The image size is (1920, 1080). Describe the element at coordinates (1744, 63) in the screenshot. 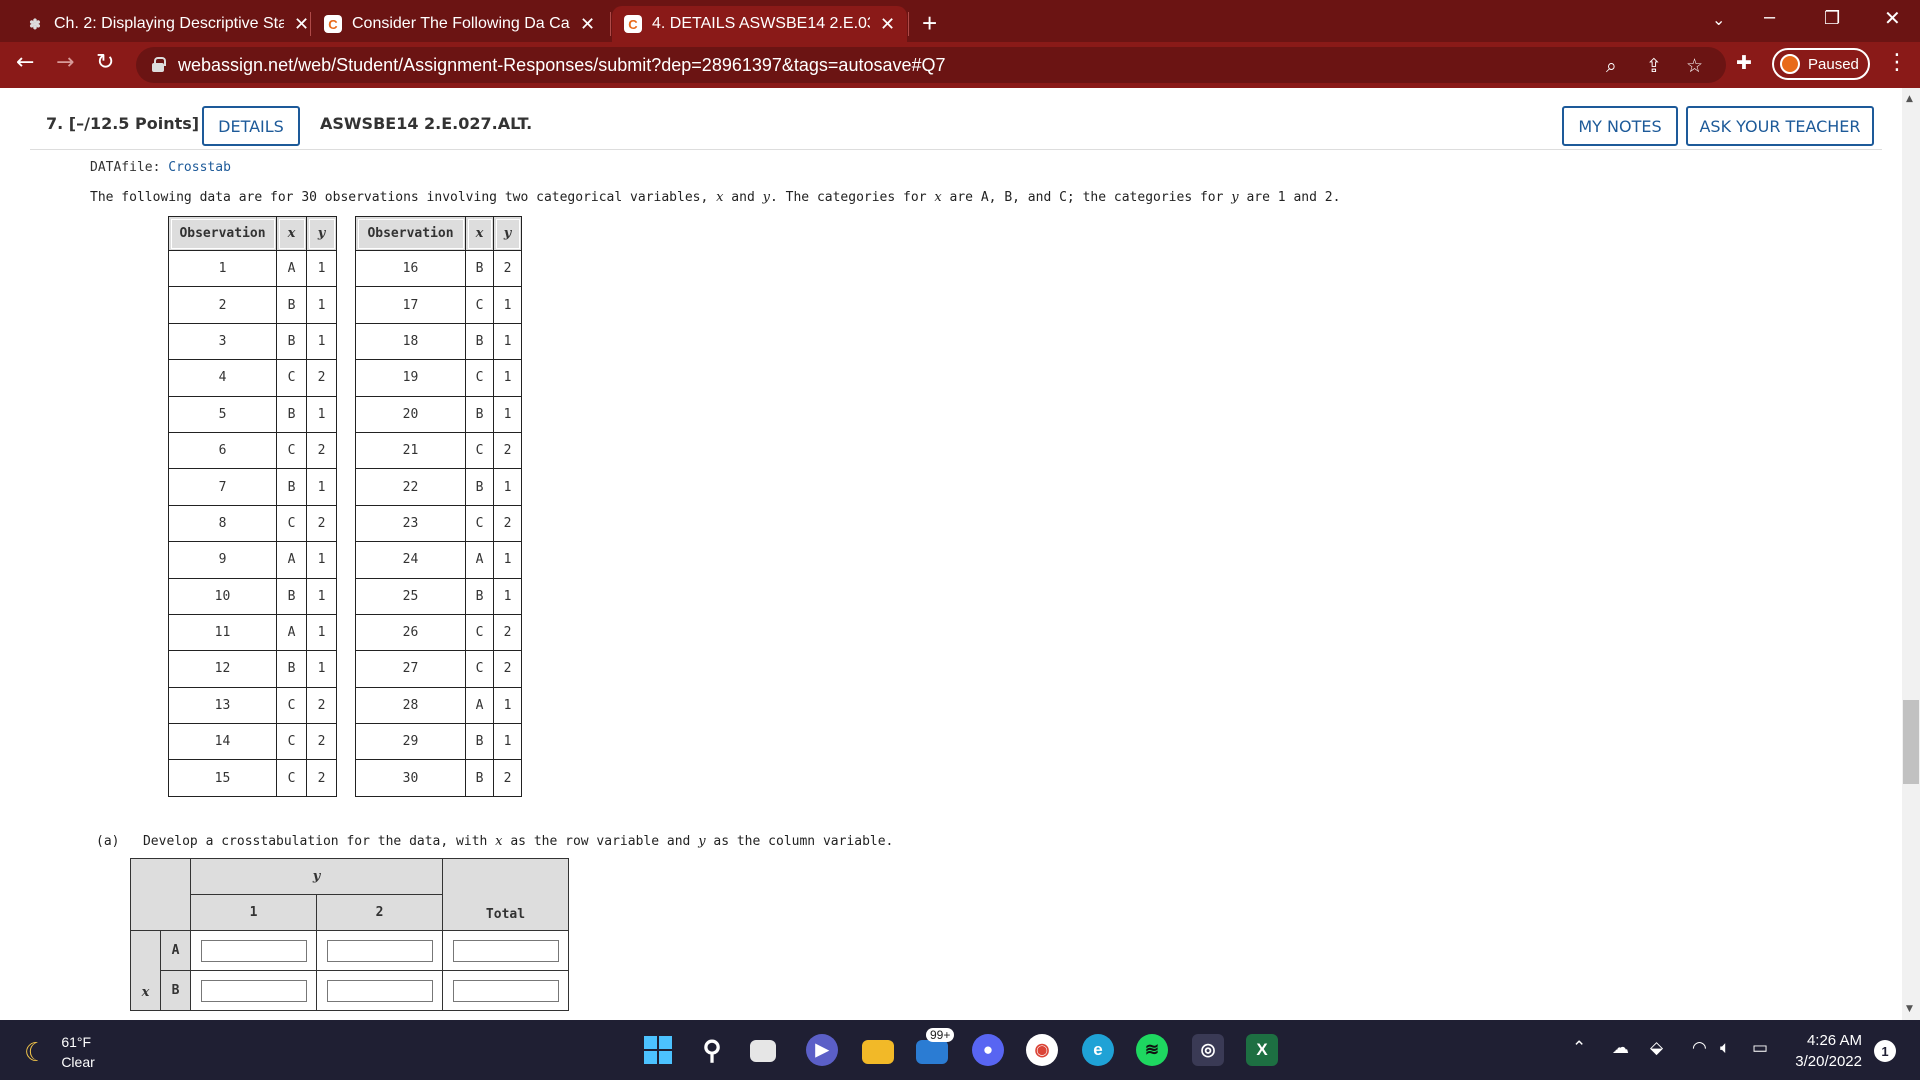

I see `extensions-puzzle-icon: ✚` at that location.